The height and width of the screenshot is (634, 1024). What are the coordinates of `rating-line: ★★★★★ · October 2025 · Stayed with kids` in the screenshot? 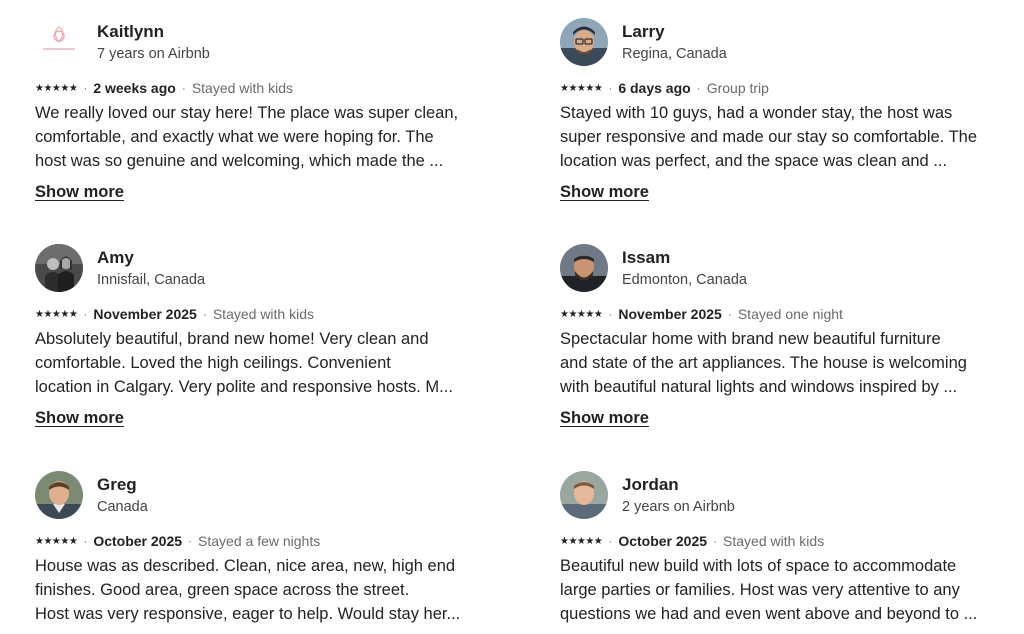 It's located at (692, 541).